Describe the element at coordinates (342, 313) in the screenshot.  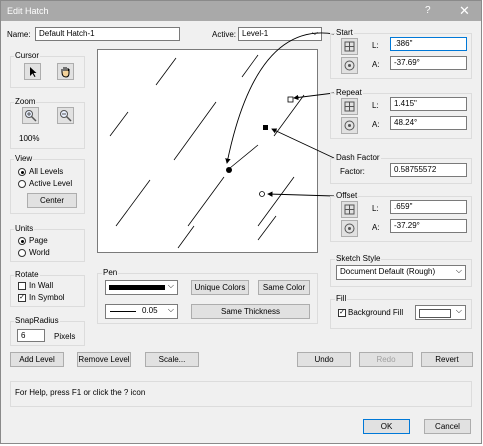
I see `background-fill-checkbox: ✓` at that location.